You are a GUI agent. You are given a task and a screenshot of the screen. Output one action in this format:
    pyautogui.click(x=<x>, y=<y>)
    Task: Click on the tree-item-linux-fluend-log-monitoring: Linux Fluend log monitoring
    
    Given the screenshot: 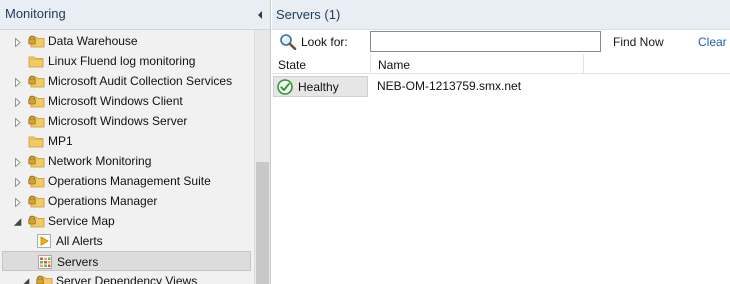 What is the action you would take?
    pyautogui.click(x=126, y=61)
    